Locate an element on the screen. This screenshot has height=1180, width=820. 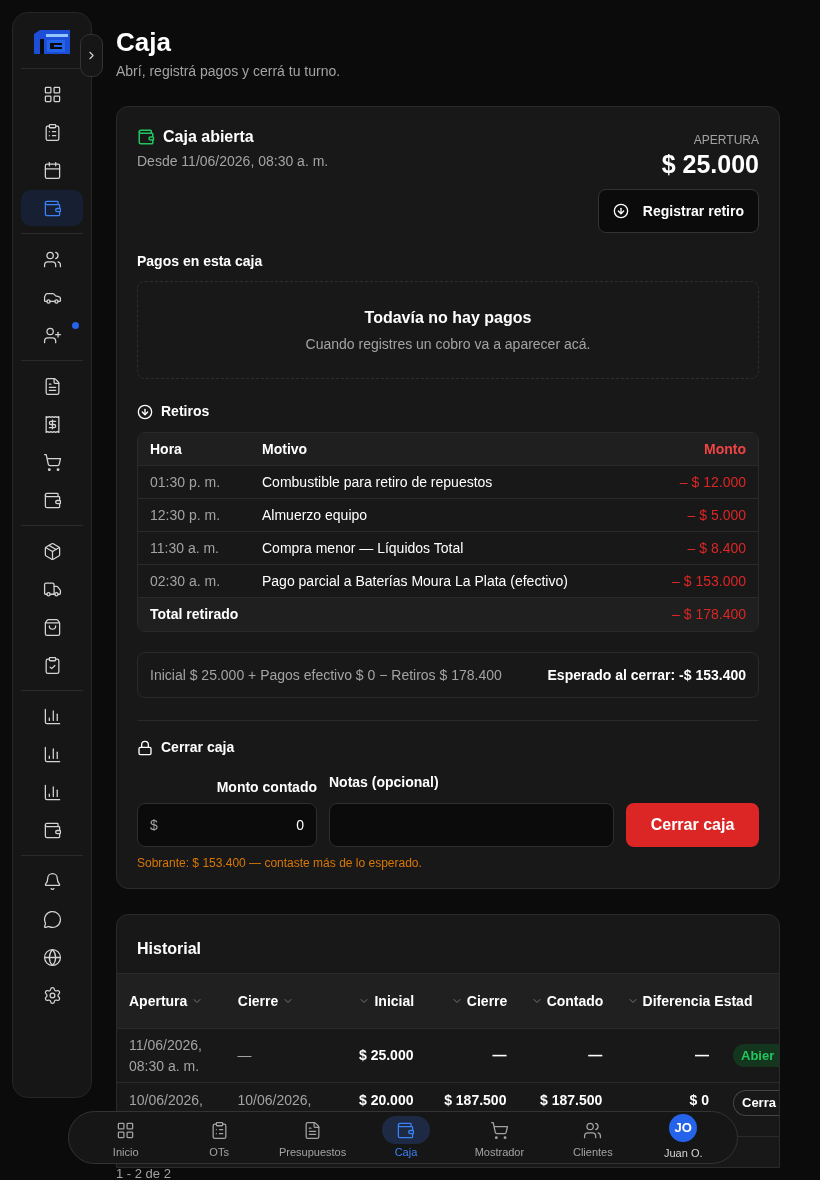
globe-icon is located at coordinates (52, 957).